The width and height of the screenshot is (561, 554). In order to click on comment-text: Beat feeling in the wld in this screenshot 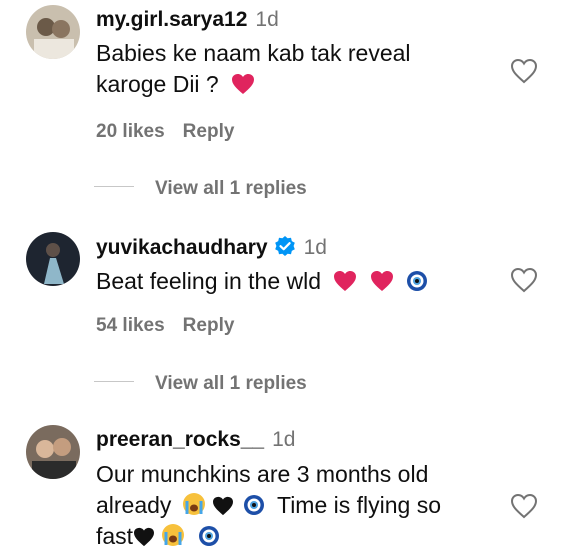, I will do `click(296, 281)`.